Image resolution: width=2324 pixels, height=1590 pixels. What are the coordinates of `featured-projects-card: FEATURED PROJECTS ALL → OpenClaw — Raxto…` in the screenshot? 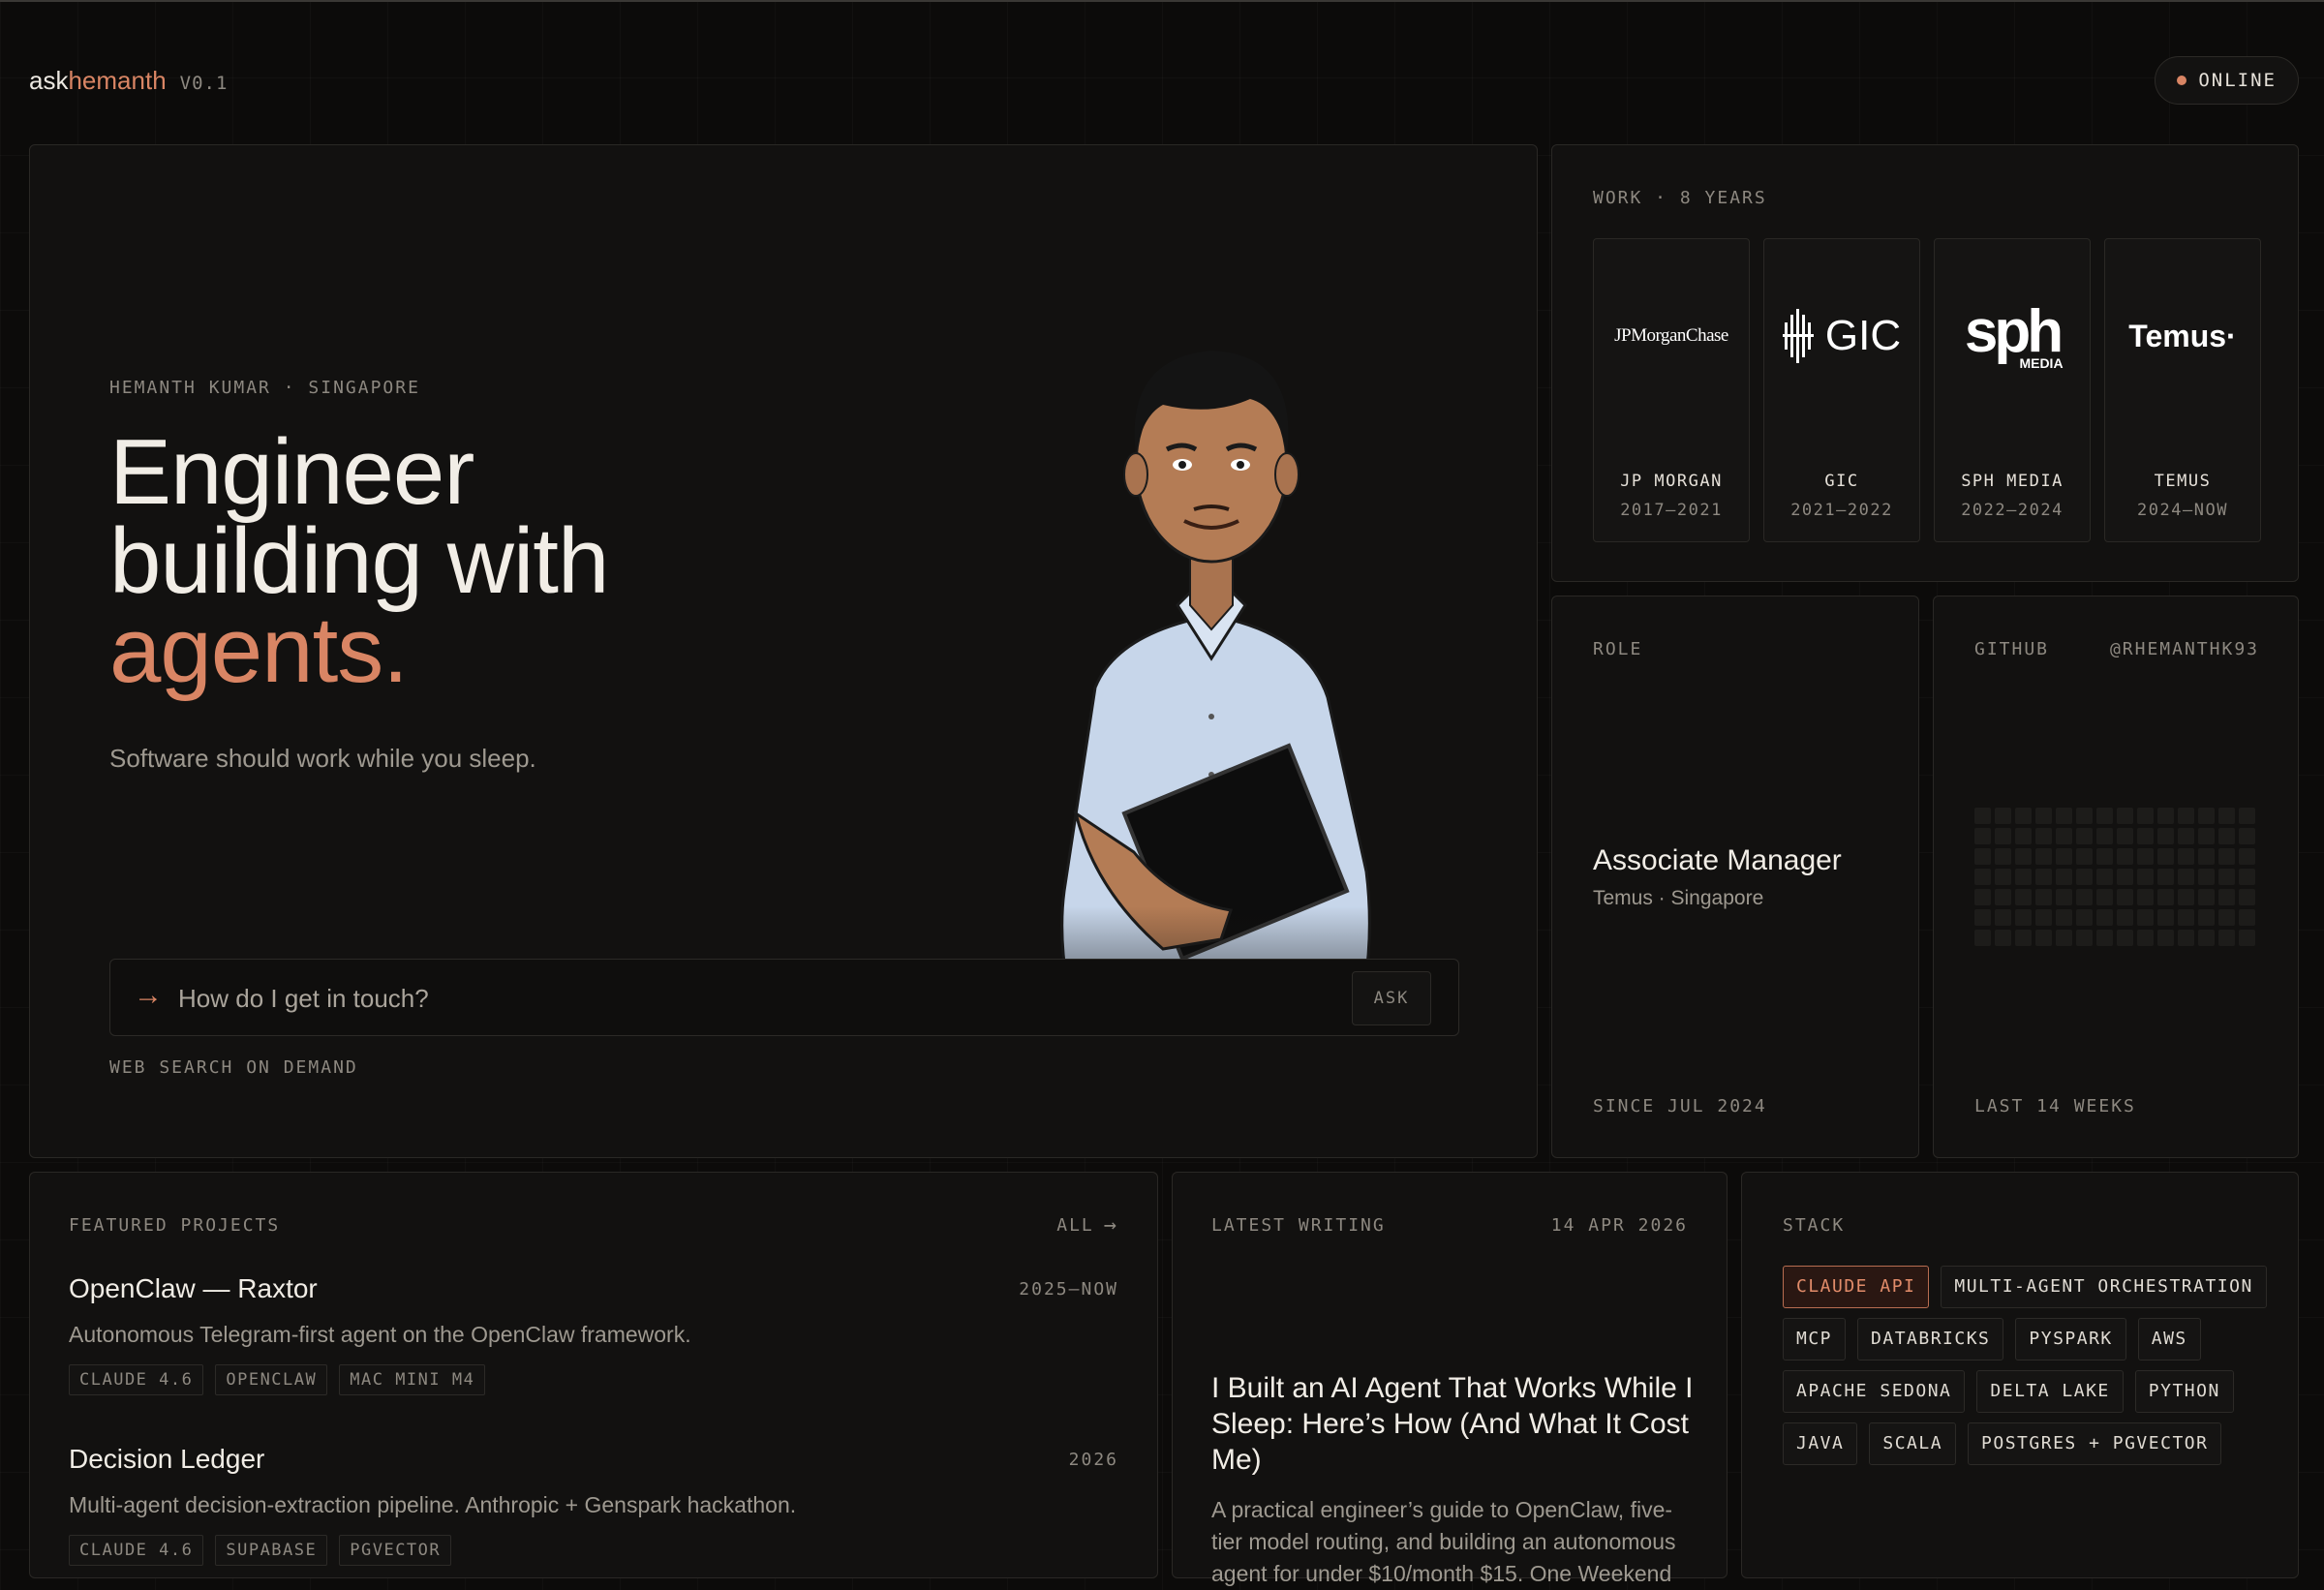 It's located at (593, 1375).